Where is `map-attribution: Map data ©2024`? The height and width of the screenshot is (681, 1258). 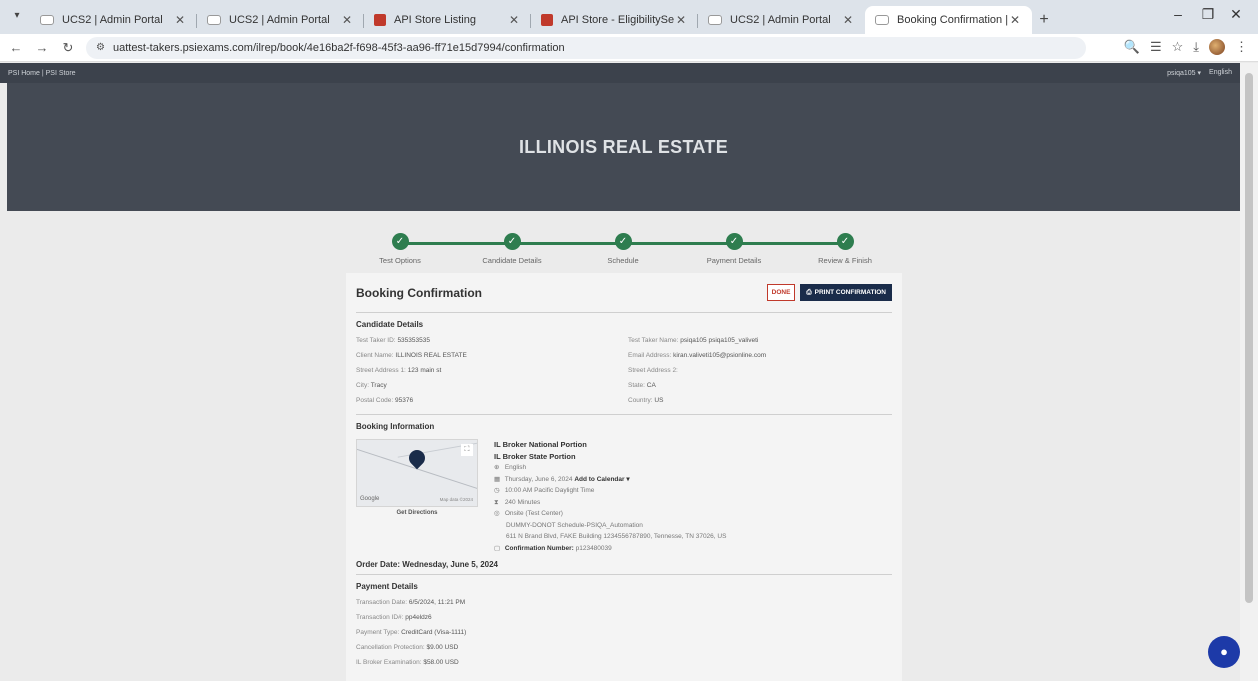 map-attribution: Map data ©2024 is located at coordinates (456, 499).